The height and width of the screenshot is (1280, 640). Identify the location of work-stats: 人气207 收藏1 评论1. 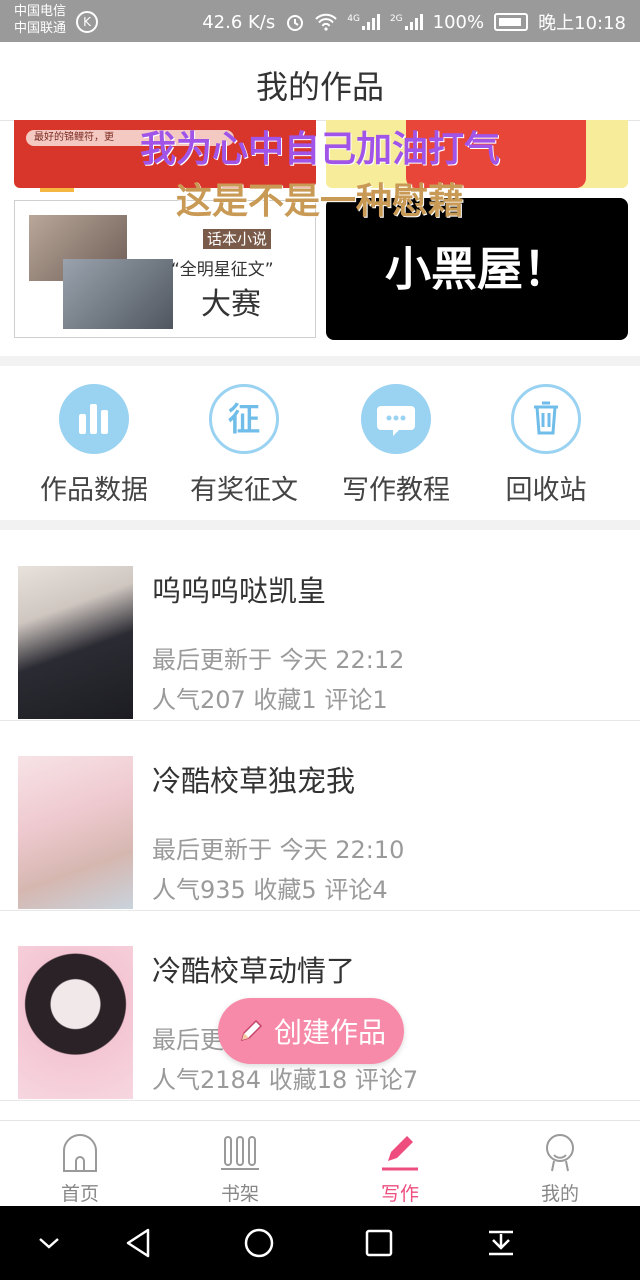
(270, 700).